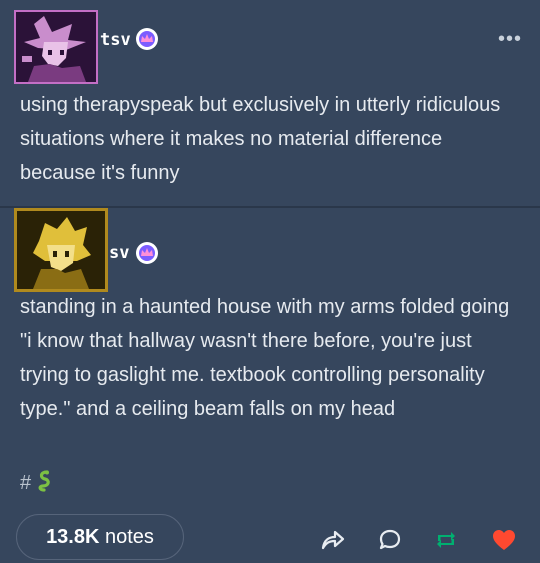 The image size is (540, 563). Describe the element at coordinates (115, 40) in the screenshot. I see `username: tsv` at that location.